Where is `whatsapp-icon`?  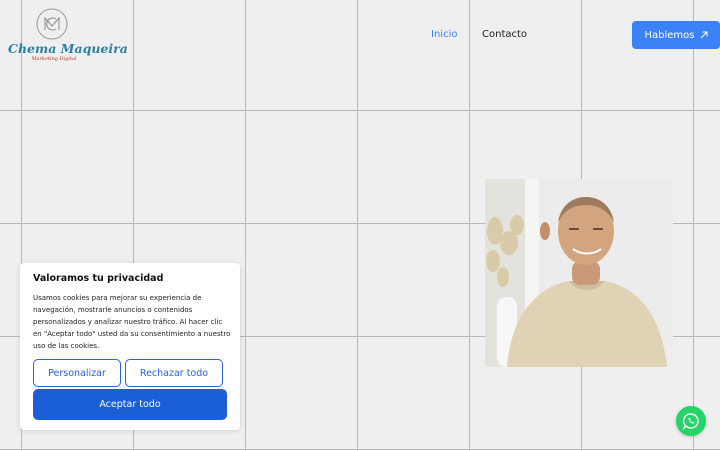
whatsapp-icon is located at coordinates (690, 421).